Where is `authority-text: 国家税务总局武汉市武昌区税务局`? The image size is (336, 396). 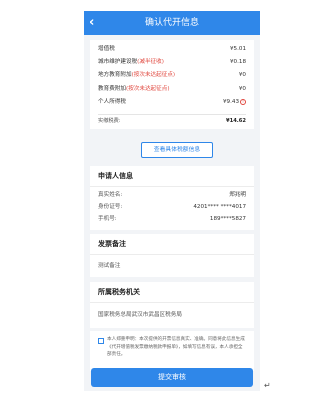 authority-text: 国家税务总局武汉市武昌区税务局 is located at coordinates (140, 315).